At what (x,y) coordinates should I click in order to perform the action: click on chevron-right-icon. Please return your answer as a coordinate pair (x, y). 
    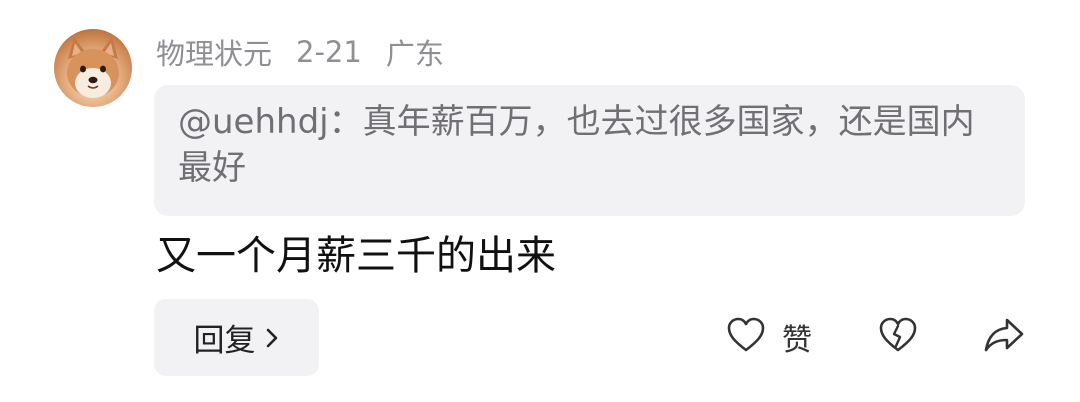
    Looking at the image, I should click on (272, 338).